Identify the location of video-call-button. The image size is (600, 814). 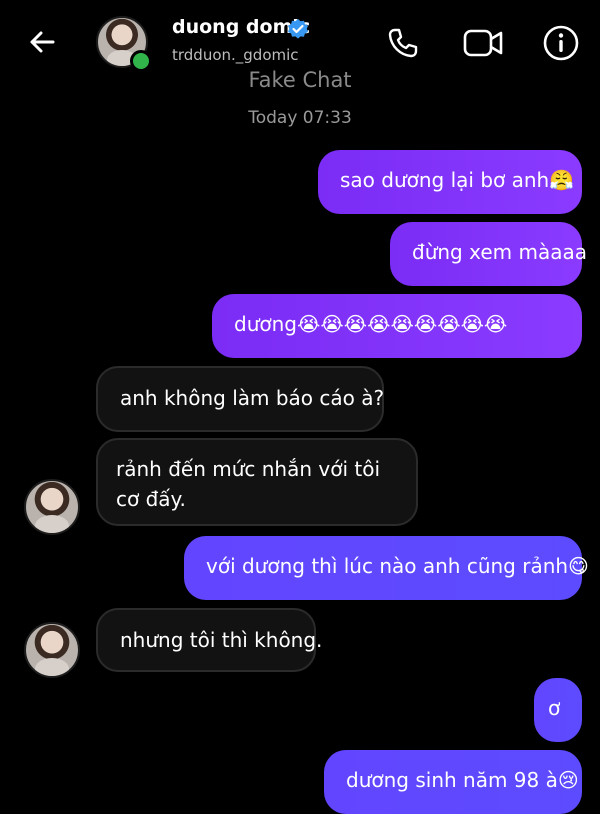
(484, 43).